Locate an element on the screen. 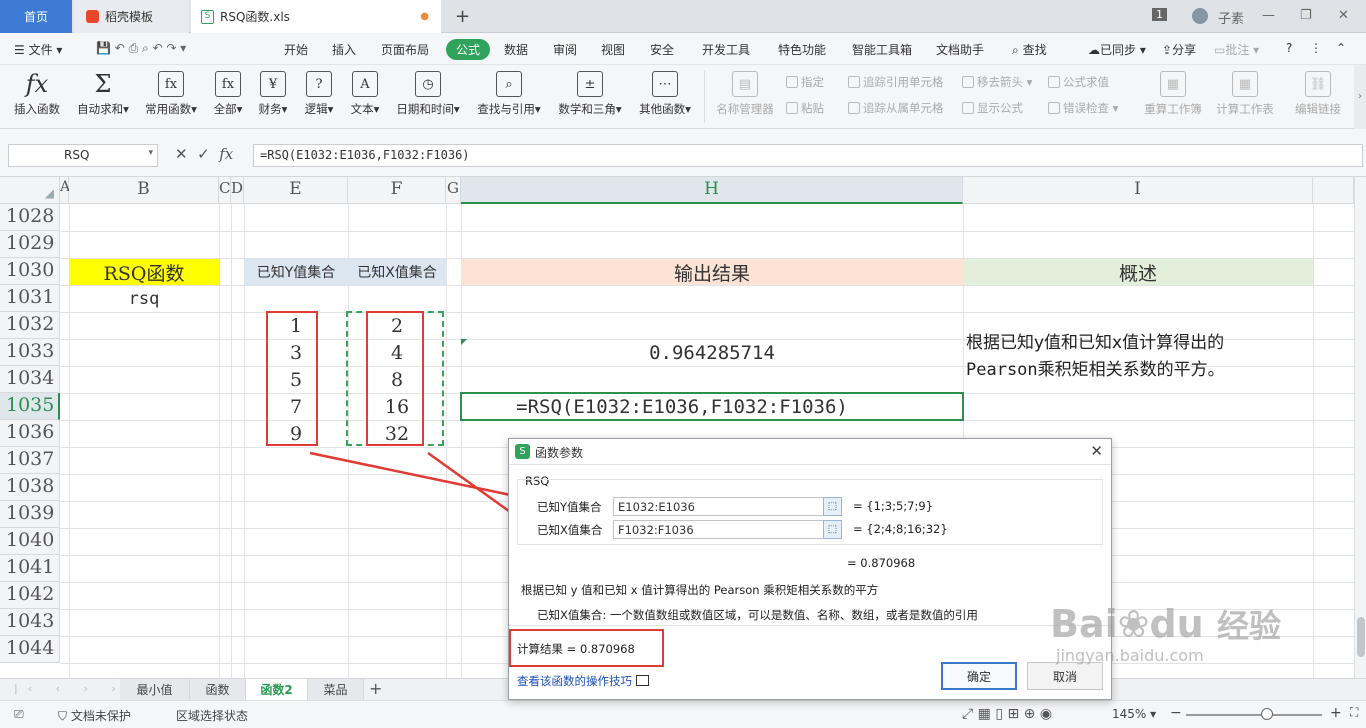 The height and width of the screenshot is (728, 1366). paste-name-button: 粘贴 is located at coordinates (805, 108).